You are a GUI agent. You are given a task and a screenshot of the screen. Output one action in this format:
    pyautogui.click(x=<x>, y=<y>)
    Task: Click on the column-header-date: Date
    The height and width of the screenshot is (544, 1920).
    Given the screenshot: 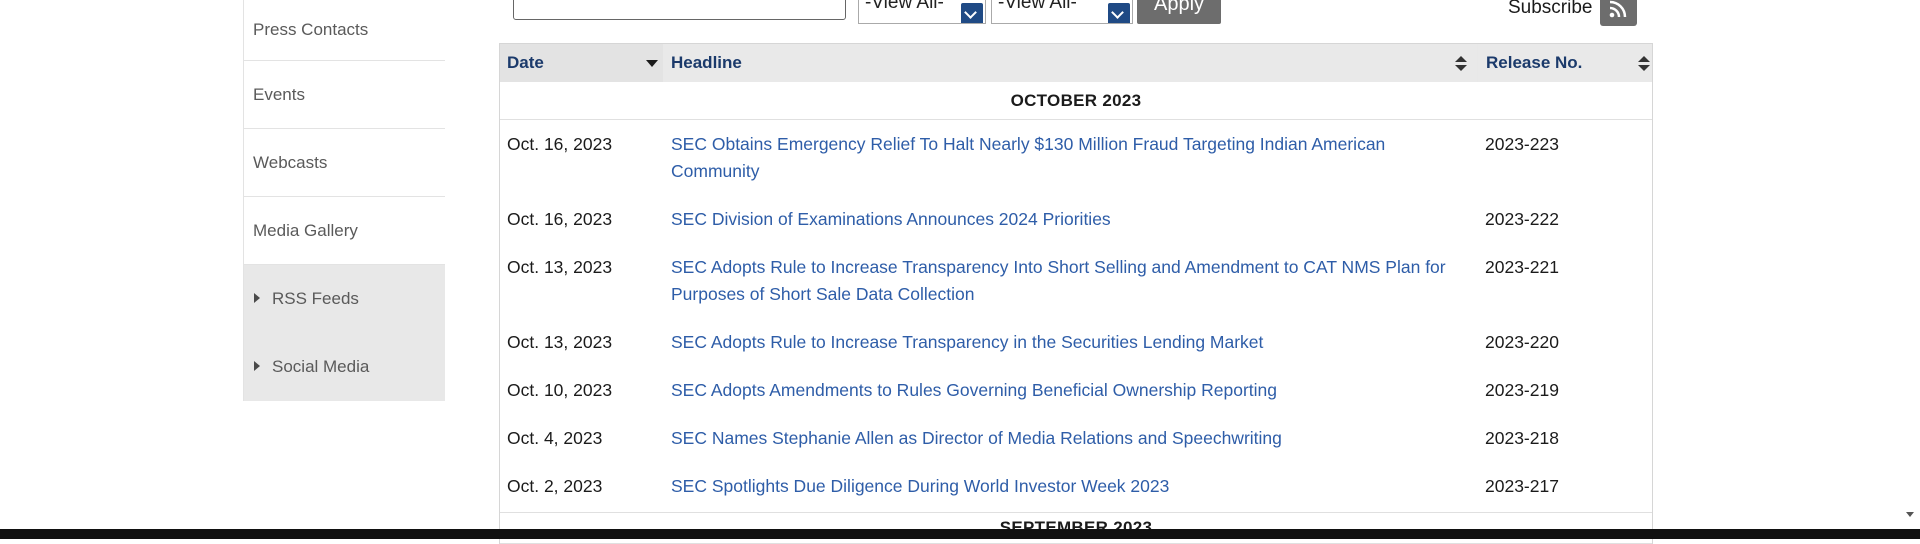 What is the action you would take?
    pyautogui.click(x=585, y=63)
    